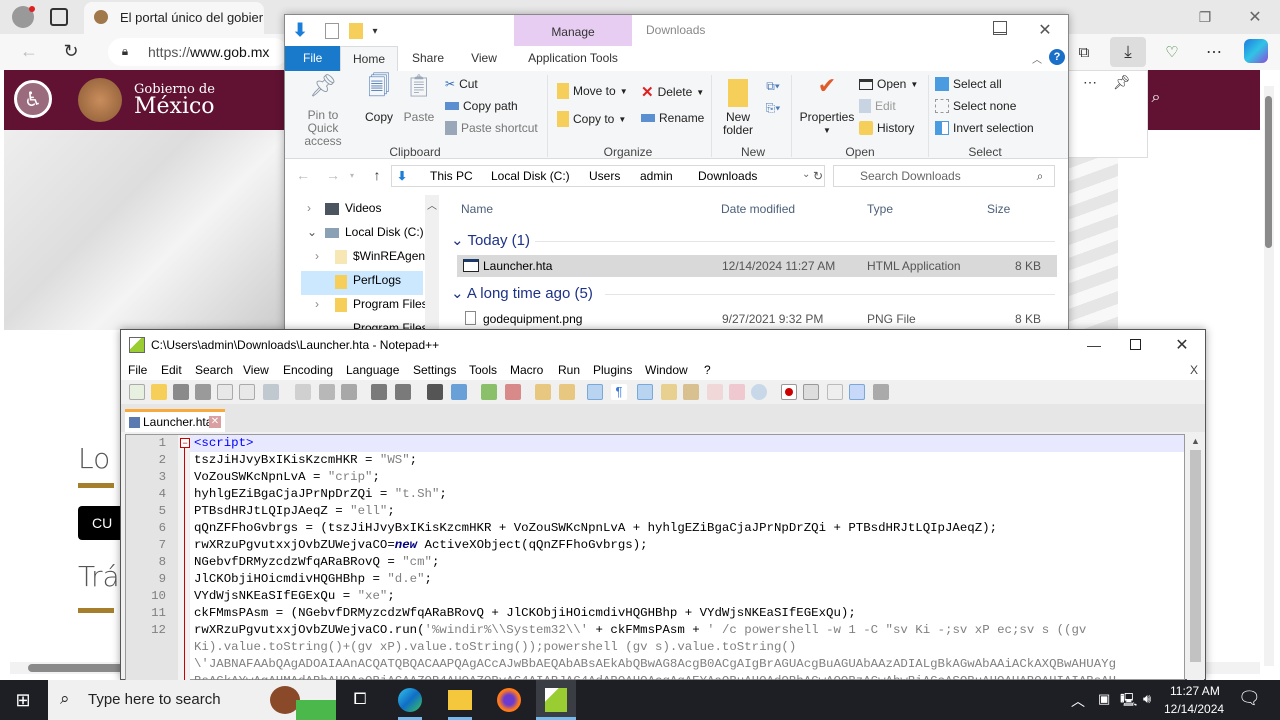 Image resolution: width=1280 pixels, height=720 pixels. What do you see at coordinates (483, 370) in the screenshot?
I see `menu-tools: Tools` at bounding box center [483, 370].